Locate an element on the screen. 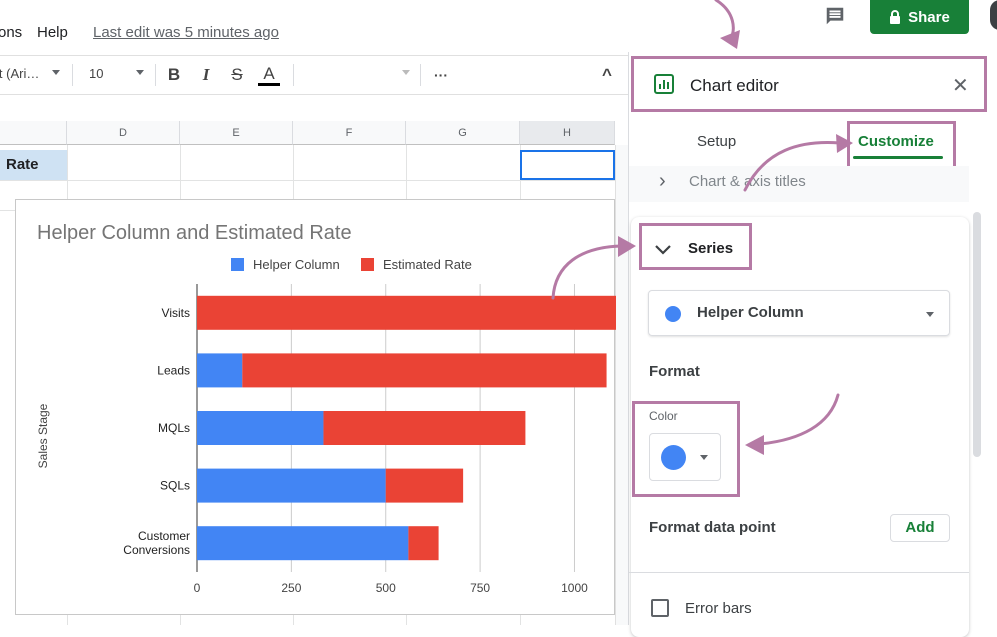 The height and width of the screenshot is (637, 997). color-picker is located at coordinates (685, 457).